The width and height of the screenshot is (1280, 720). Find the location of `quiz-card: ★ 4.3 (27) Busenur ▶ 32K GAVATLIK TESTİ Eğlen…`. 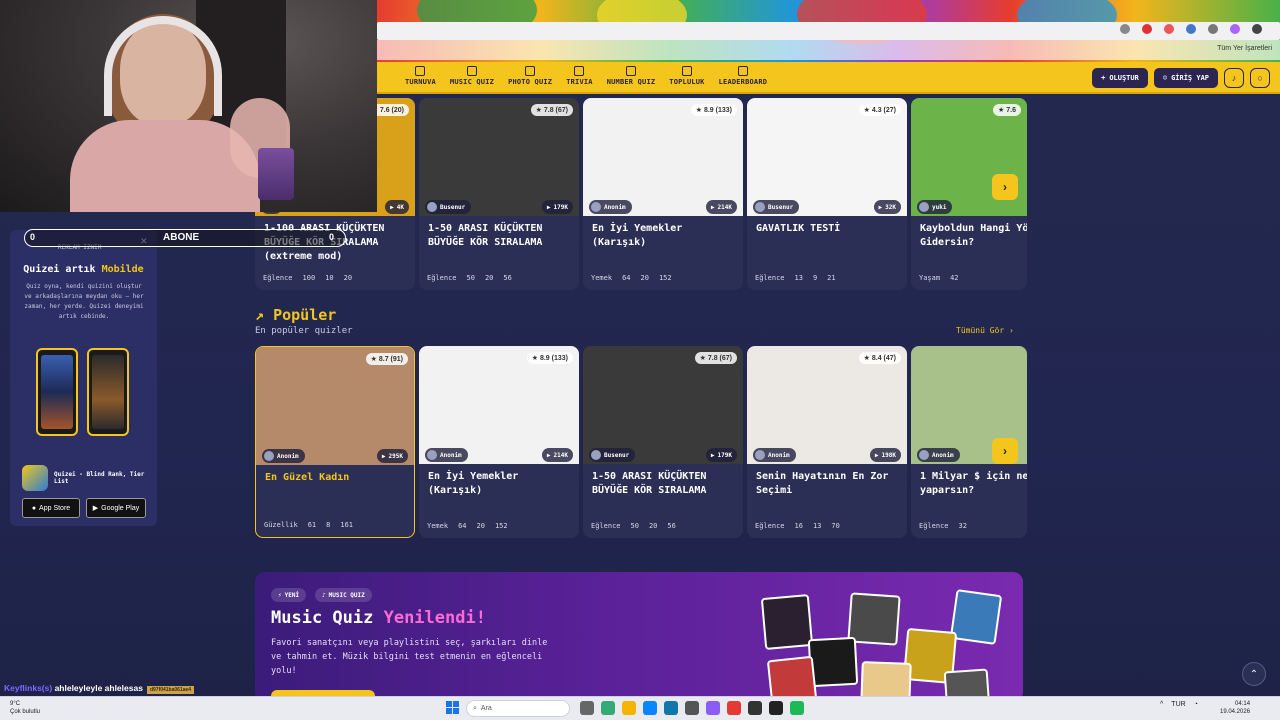

quiz-card: ★ 4.3 (27) Busenur ▶ 32K GAVATLIK TESTİ Eğlen… is located at coordinates (827, 194).